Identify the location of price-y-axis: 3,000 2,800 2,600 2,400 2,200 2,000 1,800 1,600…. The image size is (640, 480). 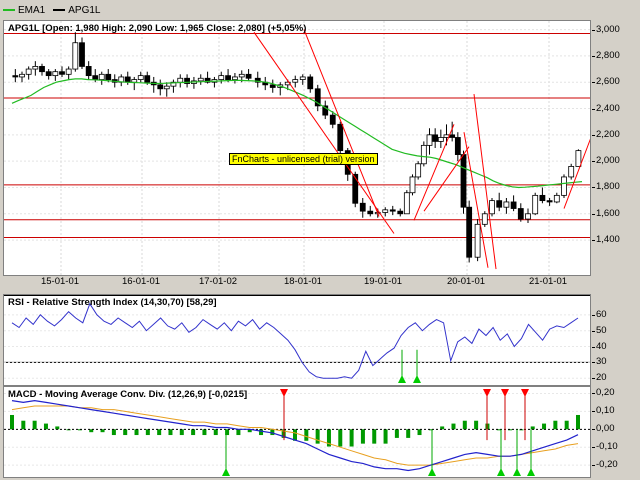
(615, 148).